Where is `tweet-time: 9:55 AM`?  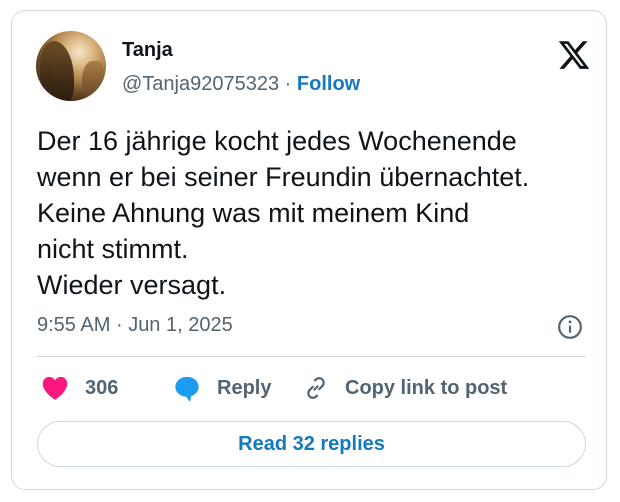 tweet-time: 9:55 AM is located at coordinates (74, 325).